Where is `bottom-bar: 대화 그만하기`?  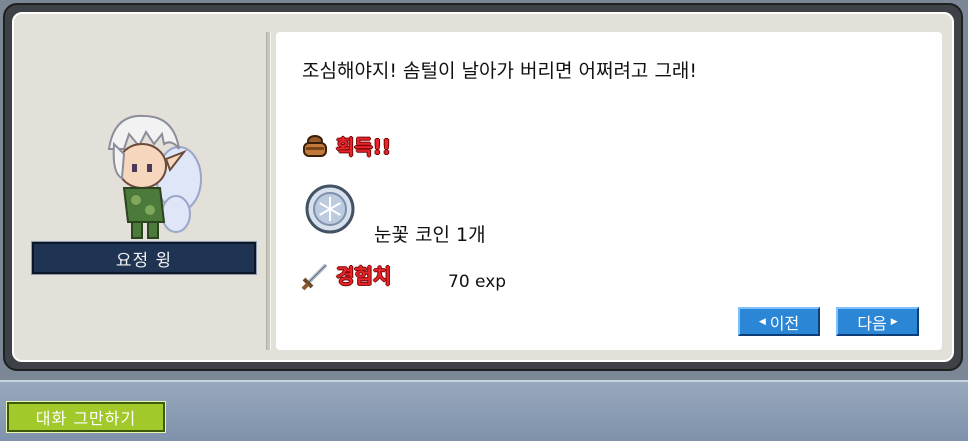
bottom-bar: 대화 그만하기 is located at coordinates (484, 410).